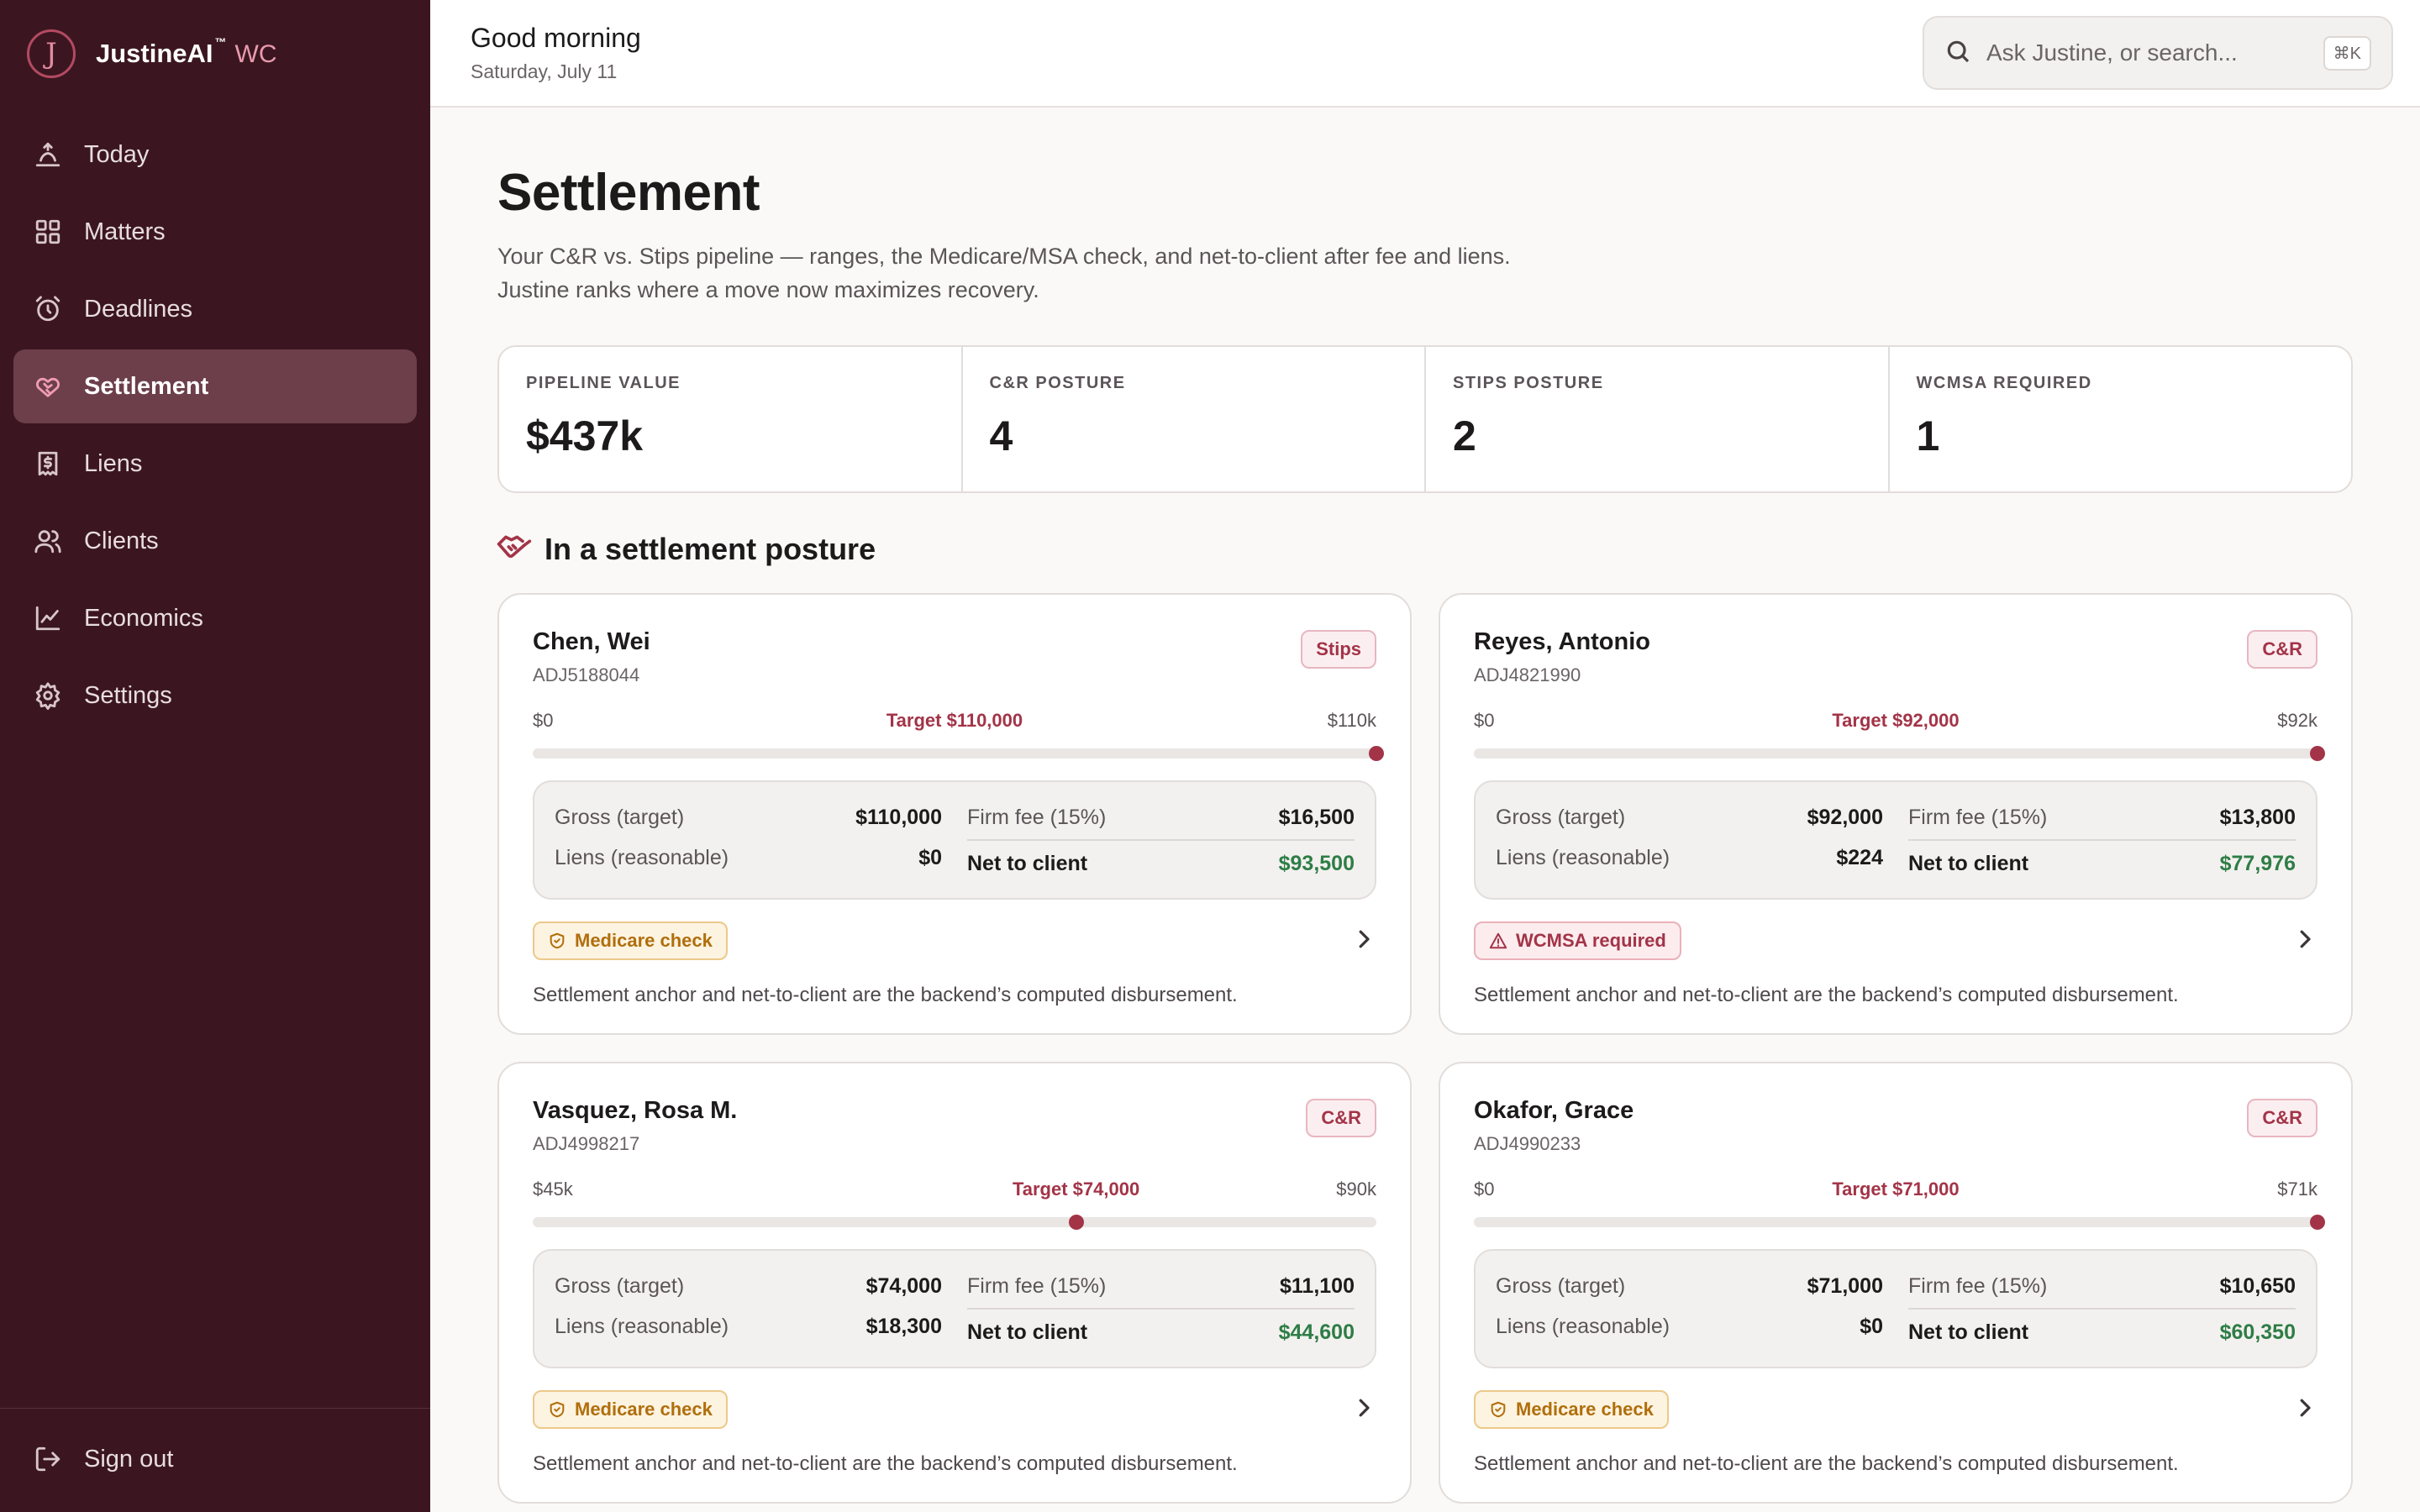  I want to click on fee-value: $16,500, so click(1316, 817).